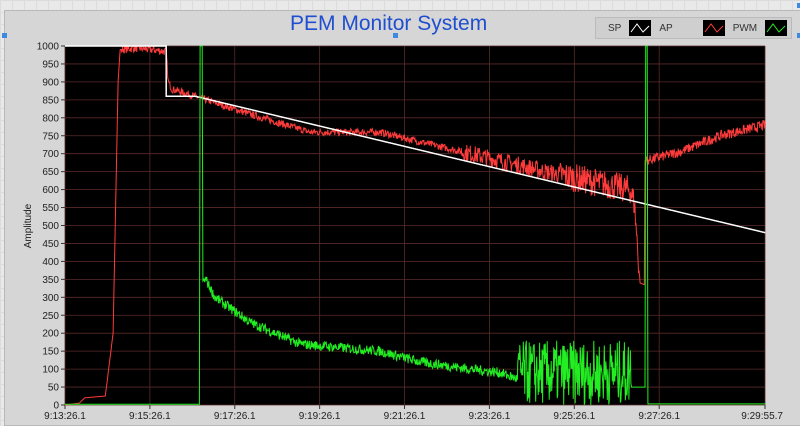  I want to click on x-tick-label: 9:27:26.1, so click(659, 416).